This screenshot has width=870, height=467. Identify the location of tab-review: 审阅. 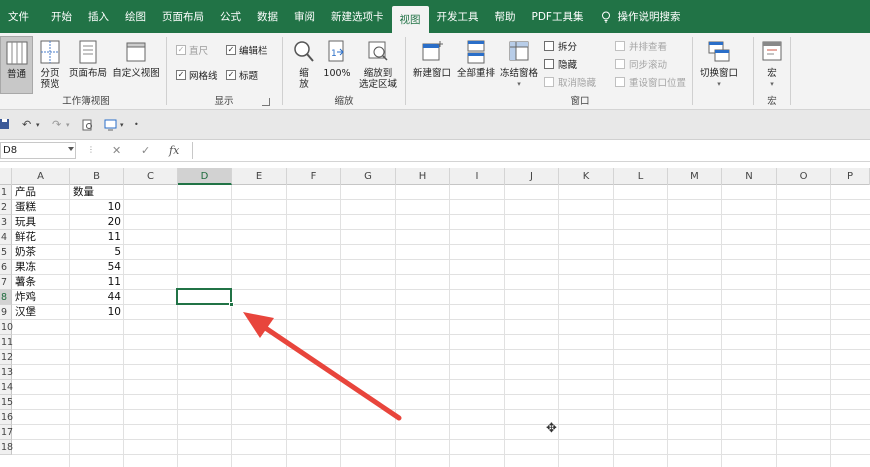
(304, 16).